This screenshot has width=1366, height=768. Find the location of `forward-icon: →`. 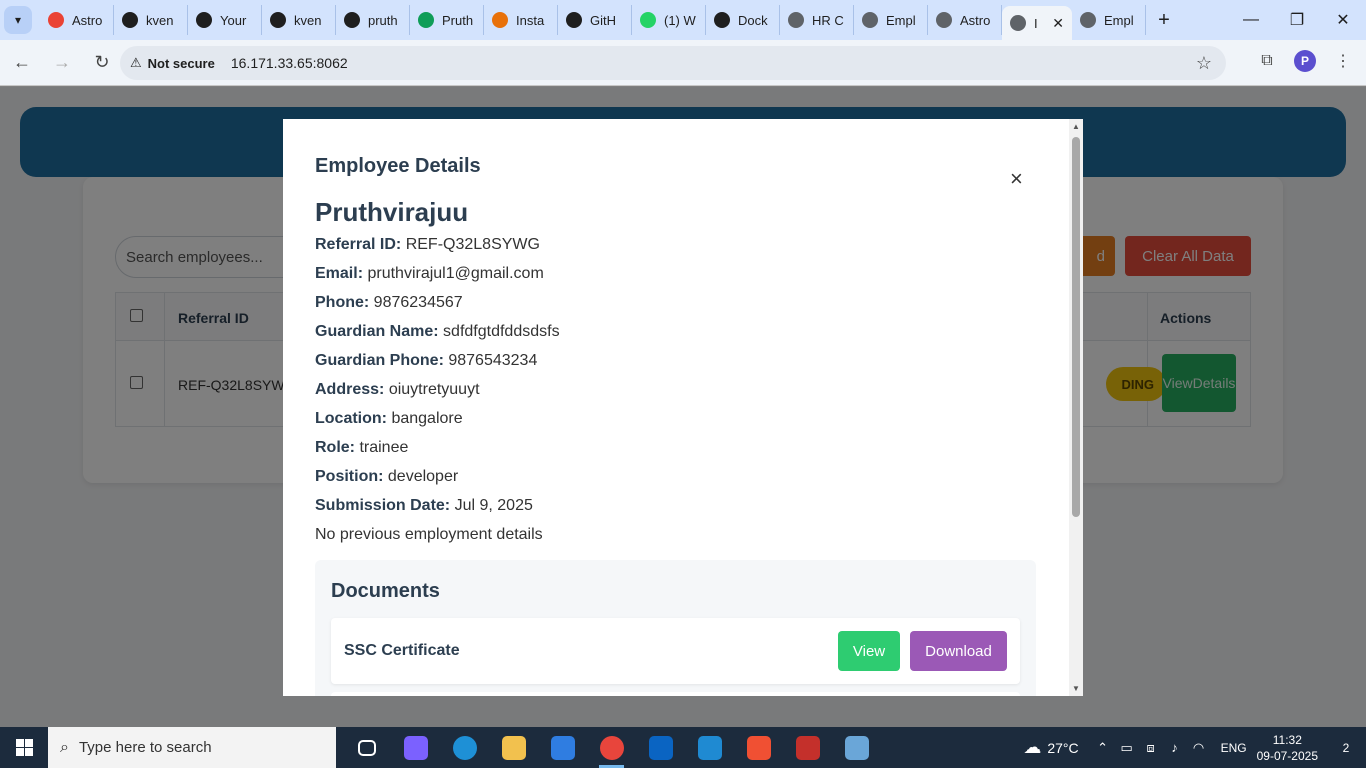

forward-icon: → is located at coordinates (62, 63).